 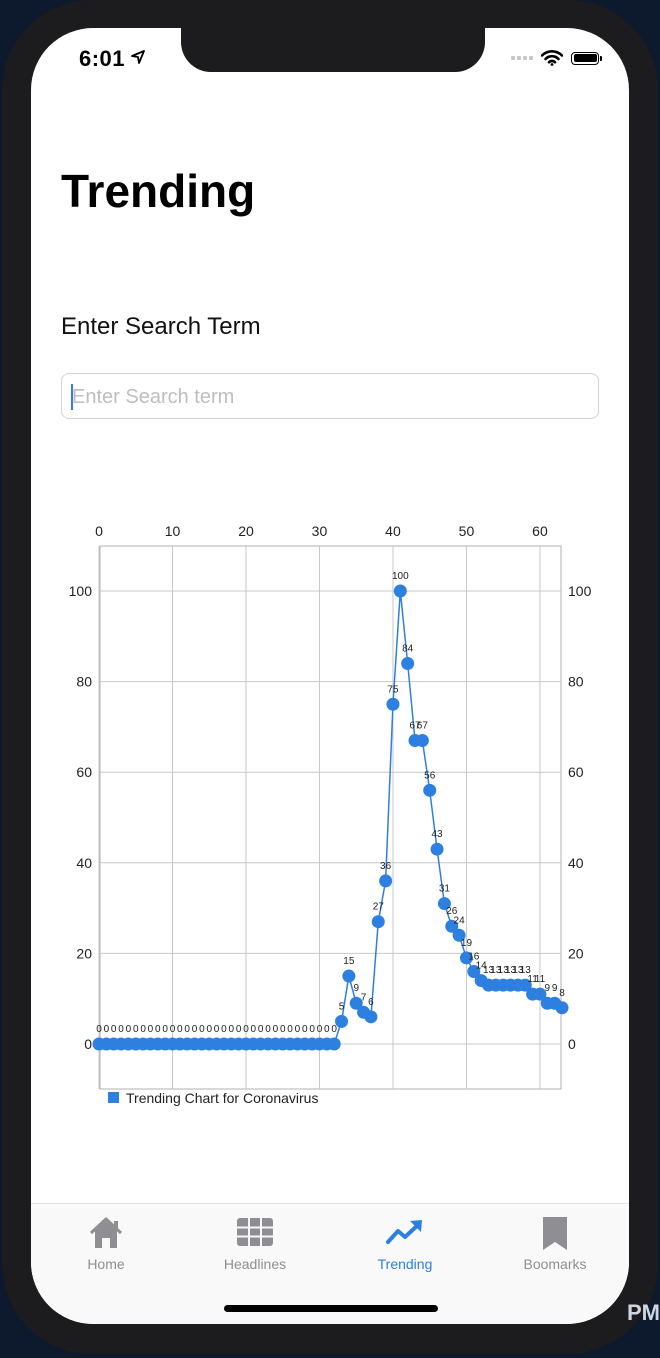 I want to click on data-label: 36, so click(x=386, y=866).